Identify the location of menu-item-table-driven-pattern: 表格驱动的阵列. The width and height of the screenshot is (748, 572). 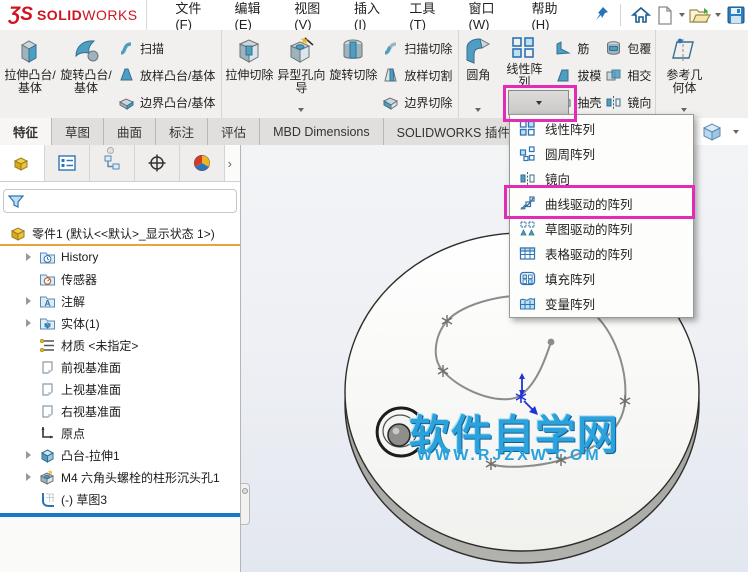
(601, 253).